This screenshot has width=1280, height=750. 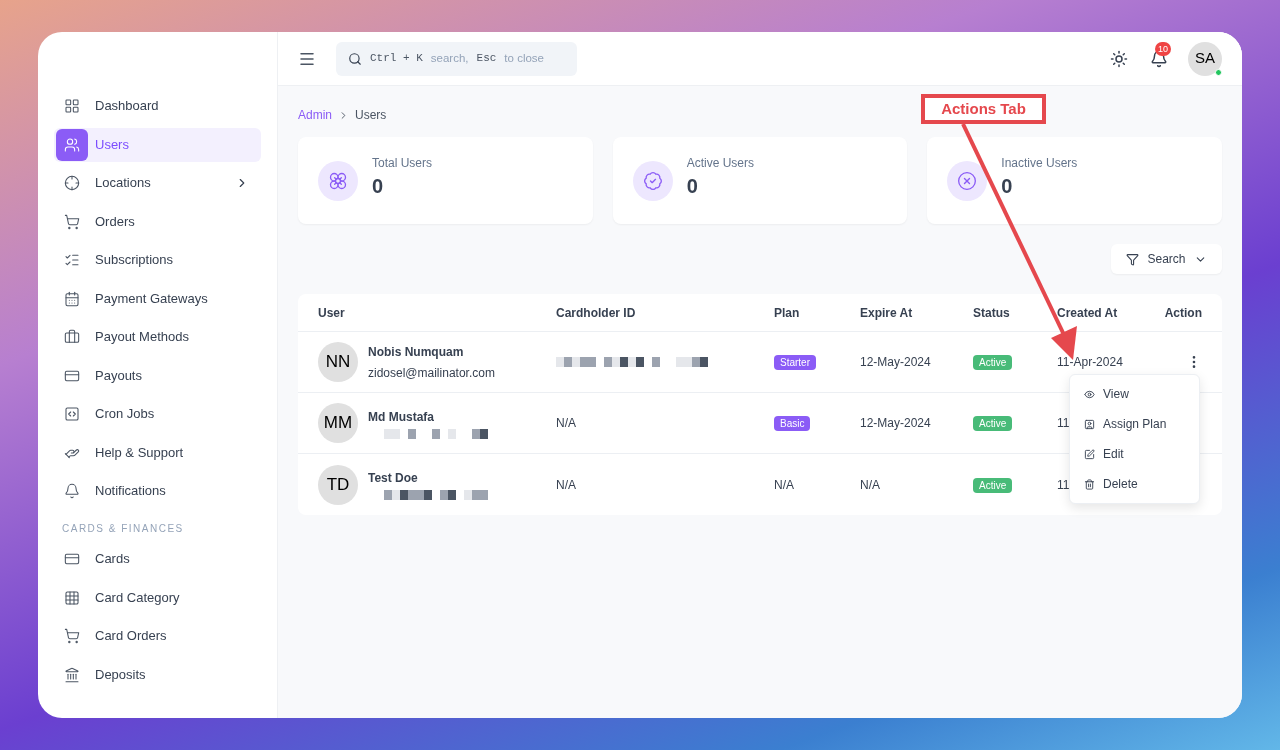 I want to click on sidebar-item: Cards, so click(x=157, y=559).